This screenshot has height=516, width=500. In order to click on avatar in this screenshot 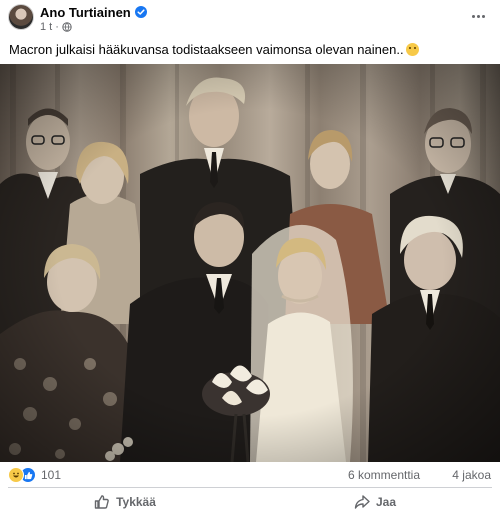, I will do `click(21, 17)`.